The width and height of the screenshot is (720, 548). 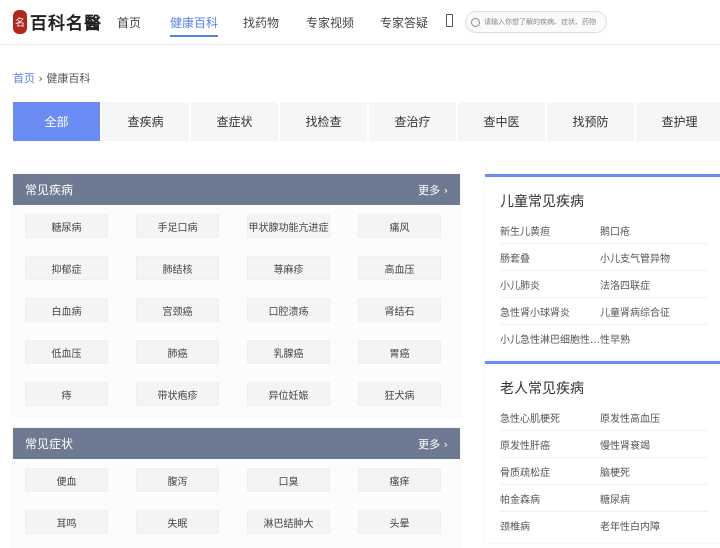 I want to click on nav-health-wiki: 健康百科, so click(x=194, y=25).